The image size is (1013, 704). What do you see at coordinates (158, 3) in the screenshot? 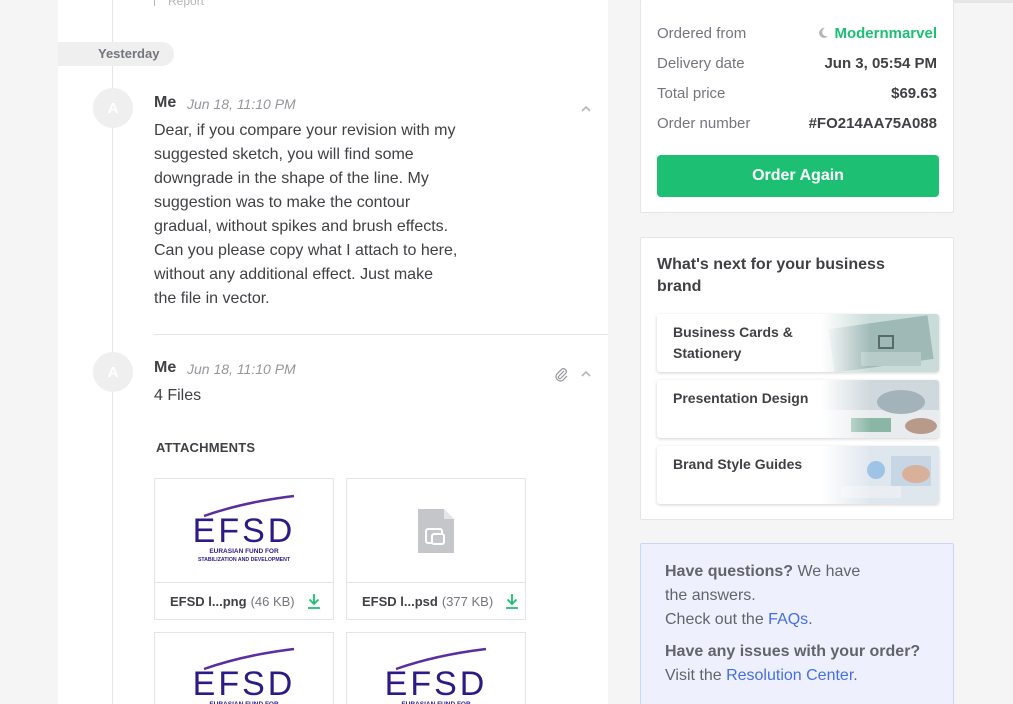
I see `flag-icon` at bounding box center [158, 3].